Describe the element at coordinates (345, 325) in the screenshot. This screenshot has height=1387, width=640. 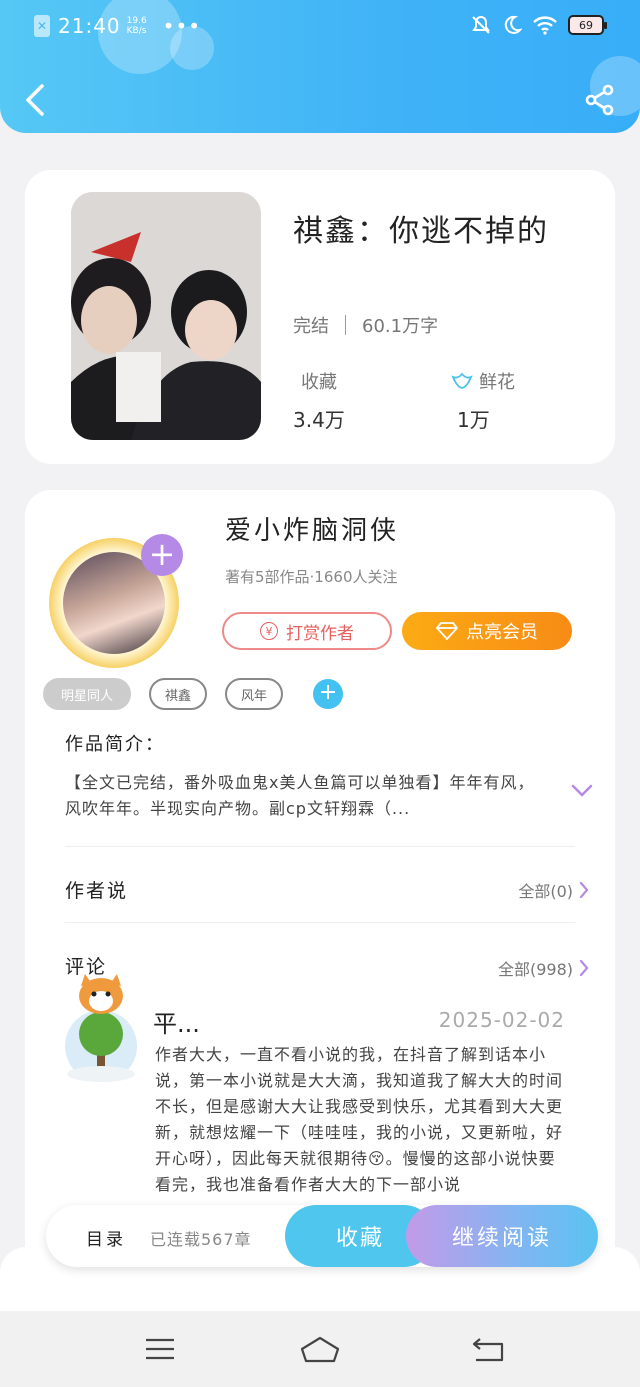
I see `meta-divider` at that location.